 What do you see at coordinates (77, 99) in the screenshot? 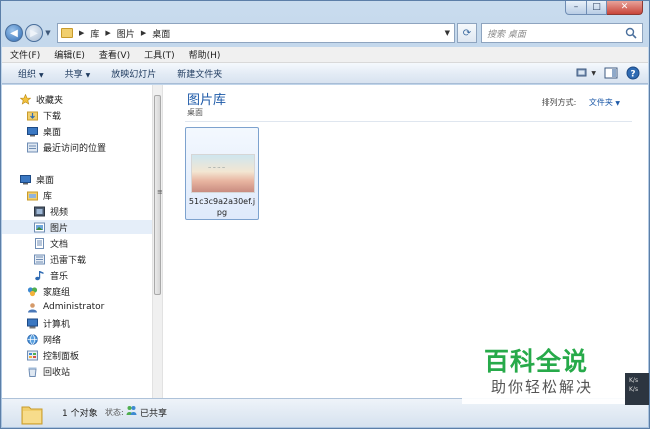
I see `nav-item-favorites: 收藏夹` at bounding box center [77, 99].